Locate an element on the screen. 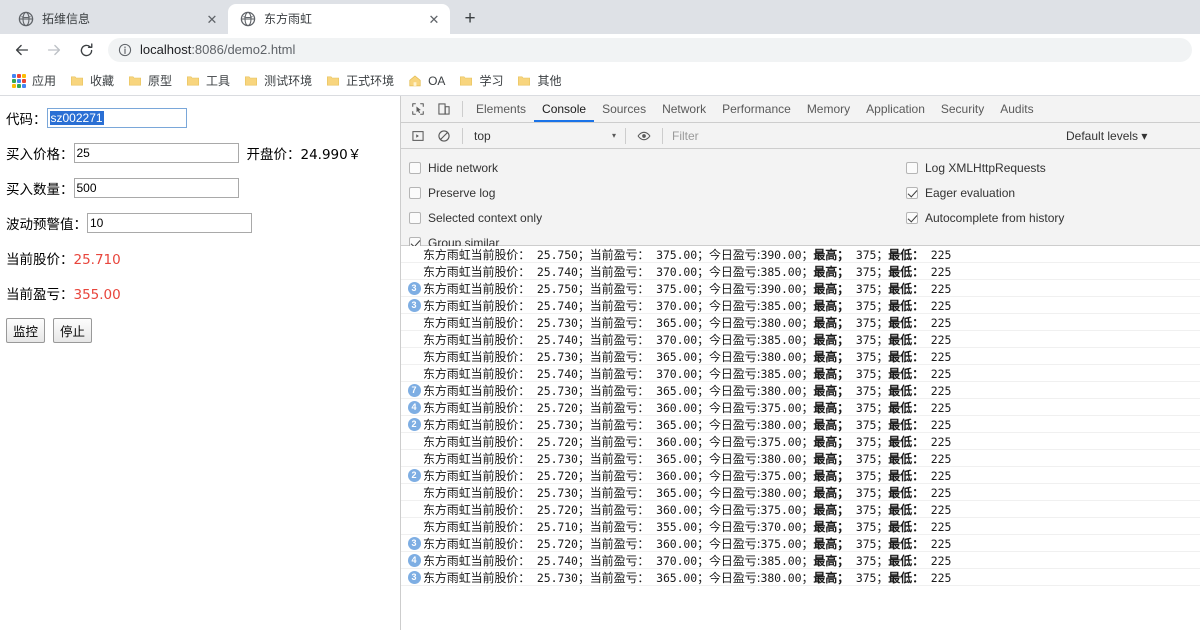  forward-icon is located at coordinates (54, 50).